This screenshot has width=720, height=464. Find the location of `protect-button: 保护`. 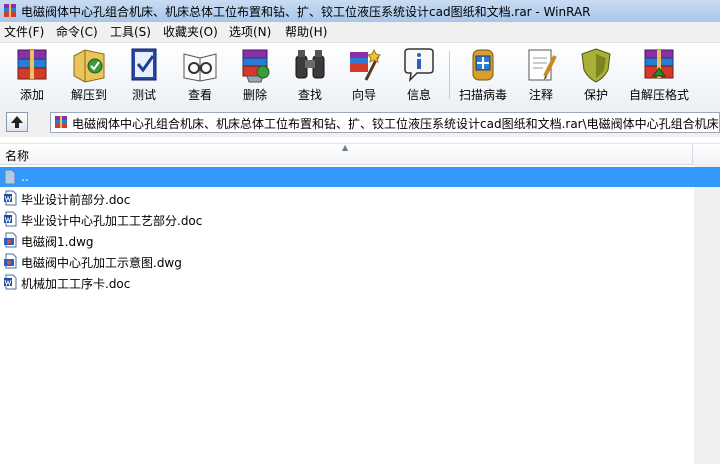

protect-button: 保护 is located at coordinates (596, 75).